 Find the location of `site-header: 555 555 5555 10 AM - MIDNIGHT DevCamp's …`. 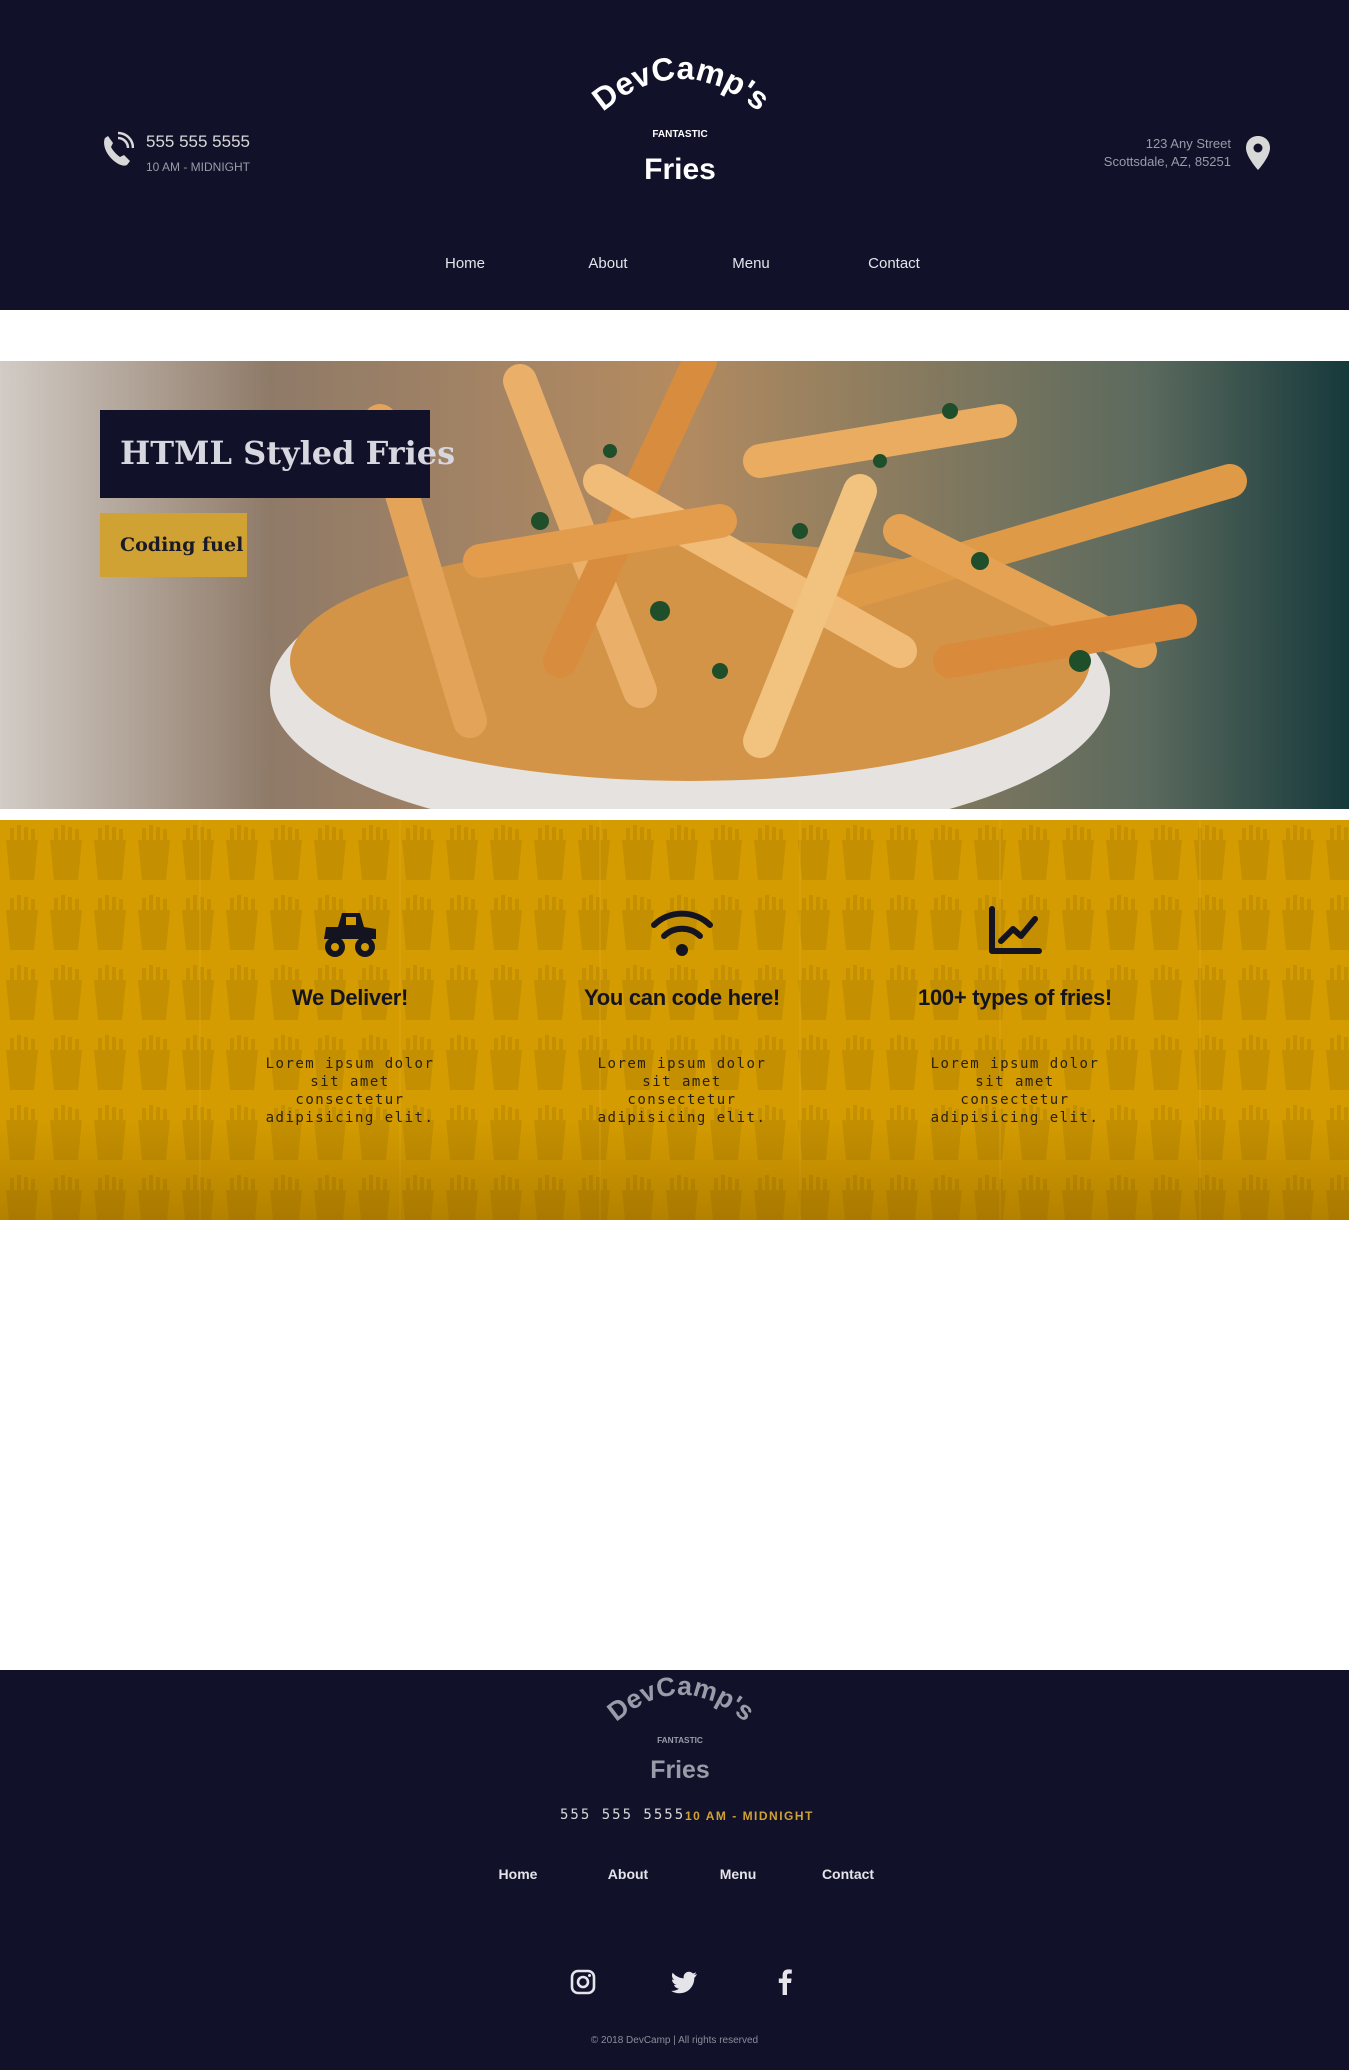

site-header: 555 555 5555 10 AM - MIDNIGHT DevCamp's … is located at coordinates (674, 155).